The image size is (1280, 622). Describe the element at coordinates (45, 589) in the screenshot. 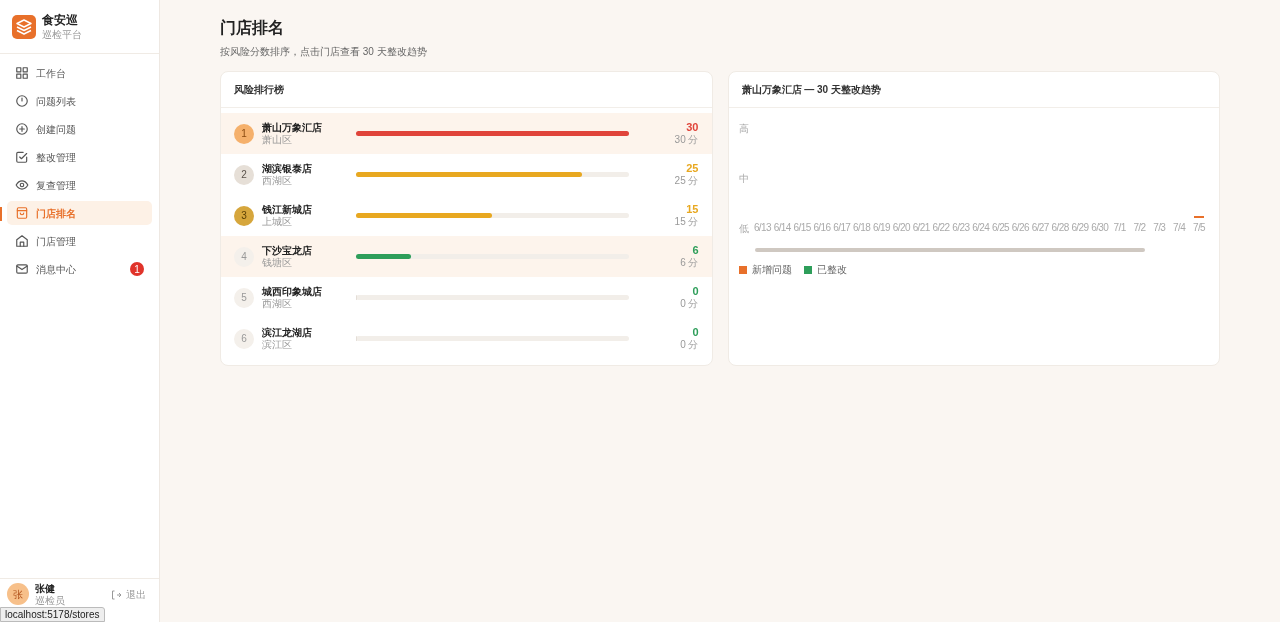

I see `user-name: 张健` at that location.